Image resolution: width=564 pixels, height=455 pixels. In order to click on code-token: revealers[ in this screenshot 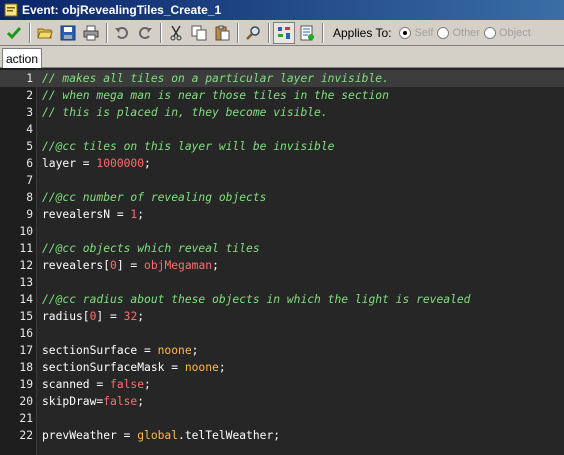, I will do `click(76, 265)`.